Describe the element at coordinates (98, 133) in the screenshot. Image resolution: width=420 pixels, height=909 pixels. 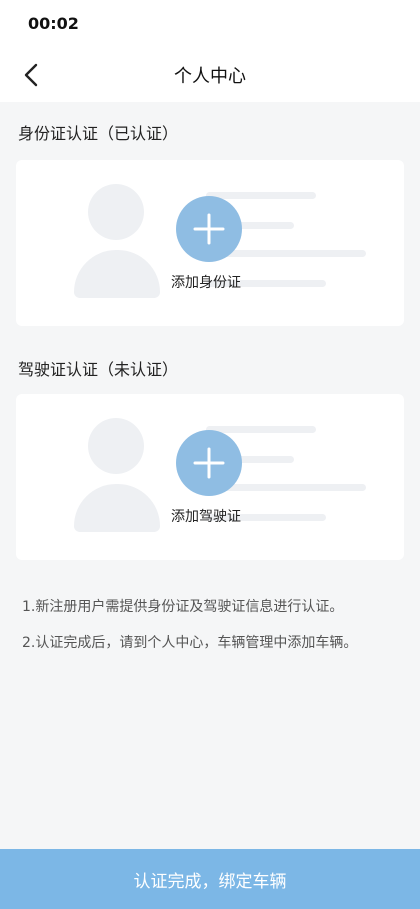
I see `id-card-section-title: 身份证认证（已认证）` at that location.